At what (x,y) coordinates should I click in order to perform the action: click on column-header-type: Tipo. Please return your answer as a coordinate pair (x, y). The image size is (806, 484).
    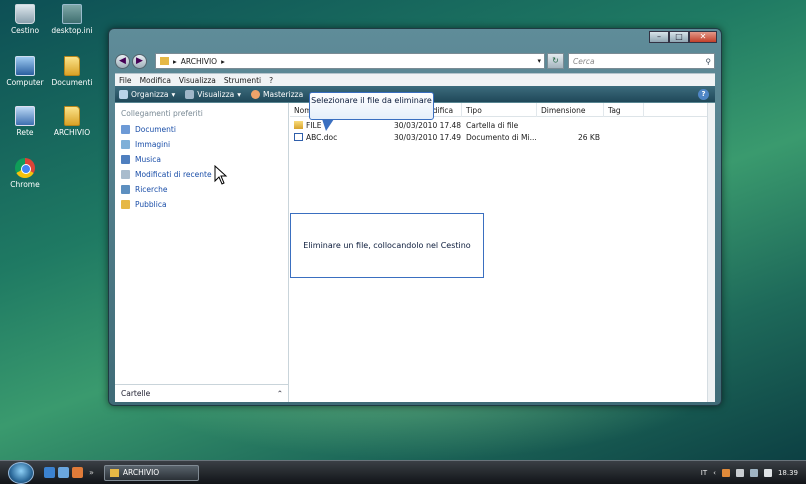
    Looking at the image, I should click on (499, 110).